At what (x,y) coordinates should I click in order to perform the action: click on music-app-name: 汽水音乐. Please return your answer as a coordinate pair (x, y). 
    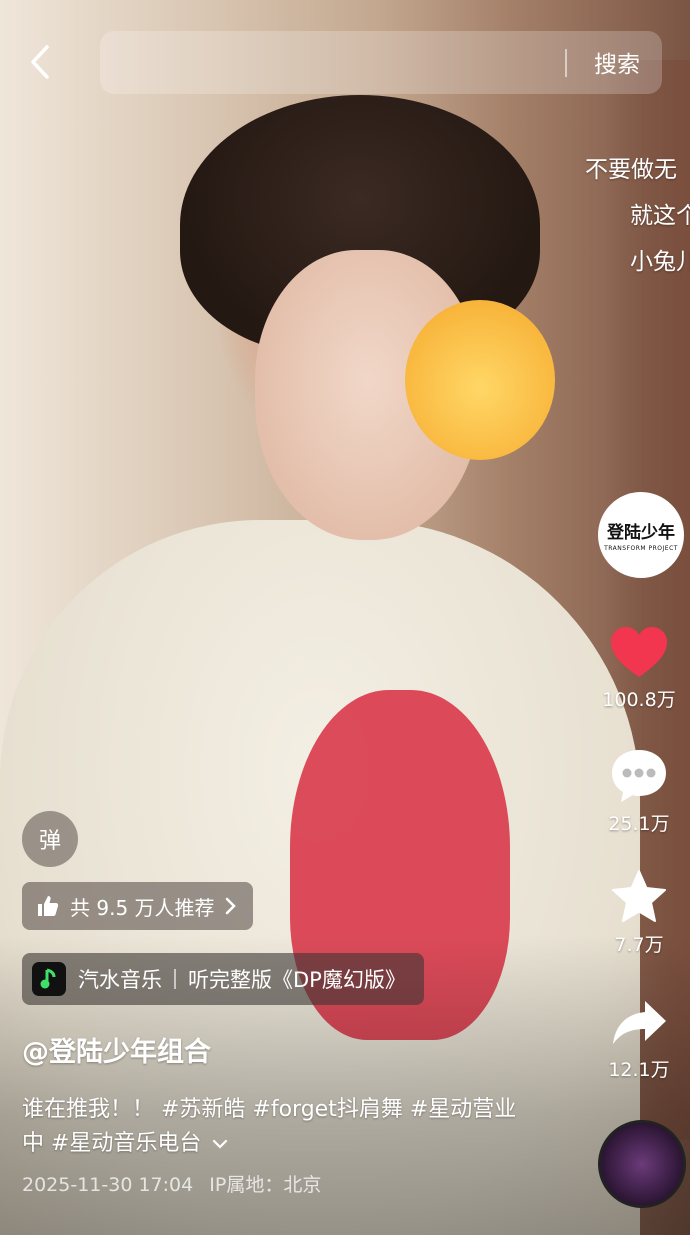
    Looking at the image, I should click on (120, 980).